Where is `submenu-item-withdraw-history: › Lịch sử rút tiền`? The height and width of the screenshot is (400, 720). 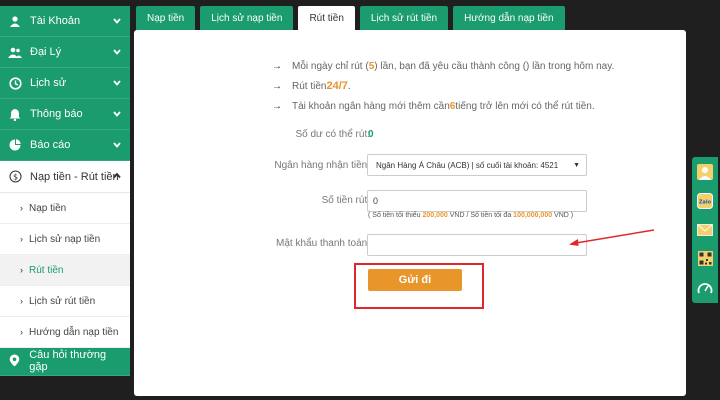 submenu-item-withdraw-history: › Lịch sử rút tiền is located at coordinates (65, 301).